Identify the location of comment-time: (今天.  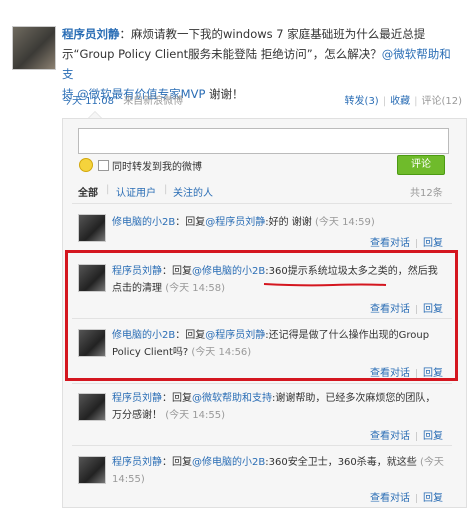
(431, 462).